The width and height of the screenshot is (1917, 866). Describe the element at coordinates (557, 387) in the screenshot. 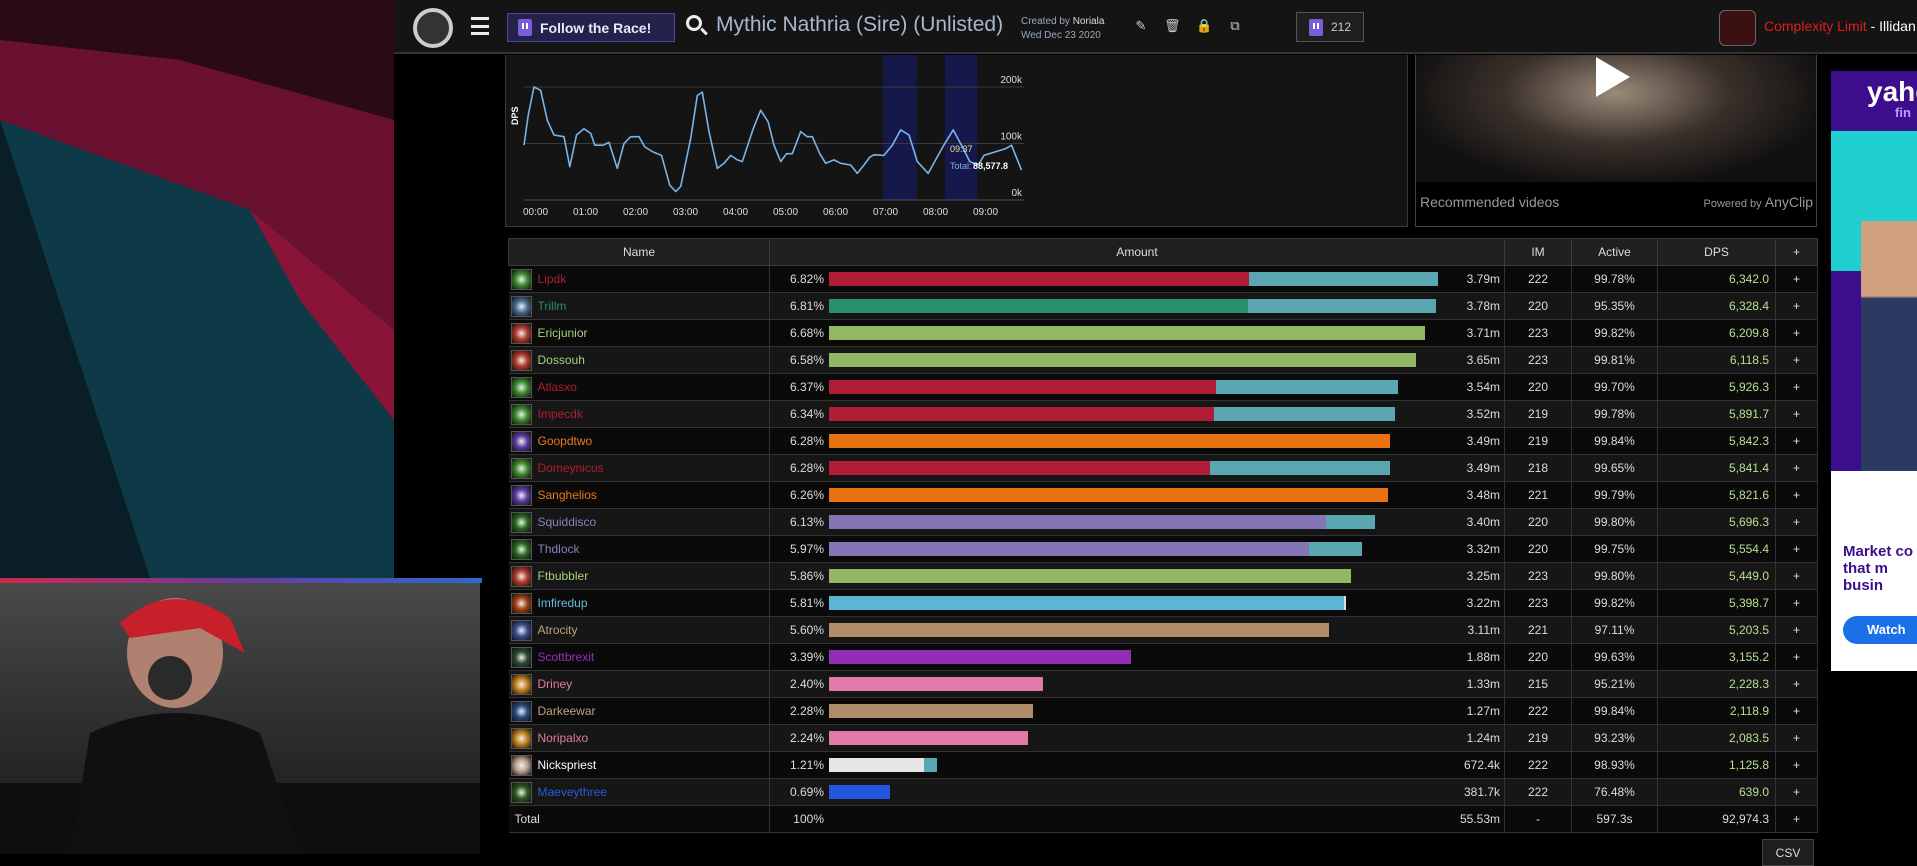

I see `player-name: Atlasxo` at that location.